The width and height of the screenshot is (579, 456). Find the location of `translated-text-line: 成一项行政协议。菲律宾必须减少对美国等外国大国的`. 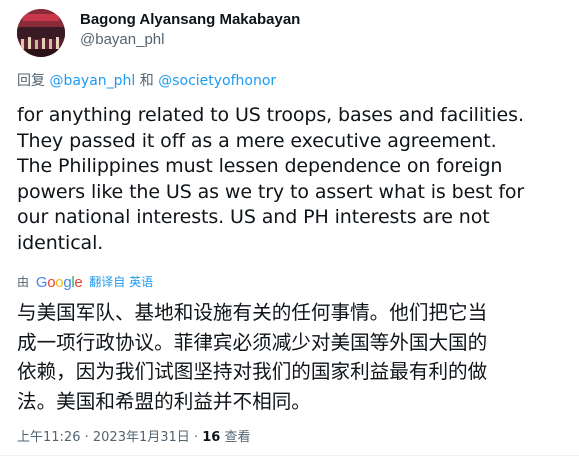

translated-text-line: 成一项行政协议。菲律宾必须减少对美国等外国大国的 is located at coordinates (252, 342).